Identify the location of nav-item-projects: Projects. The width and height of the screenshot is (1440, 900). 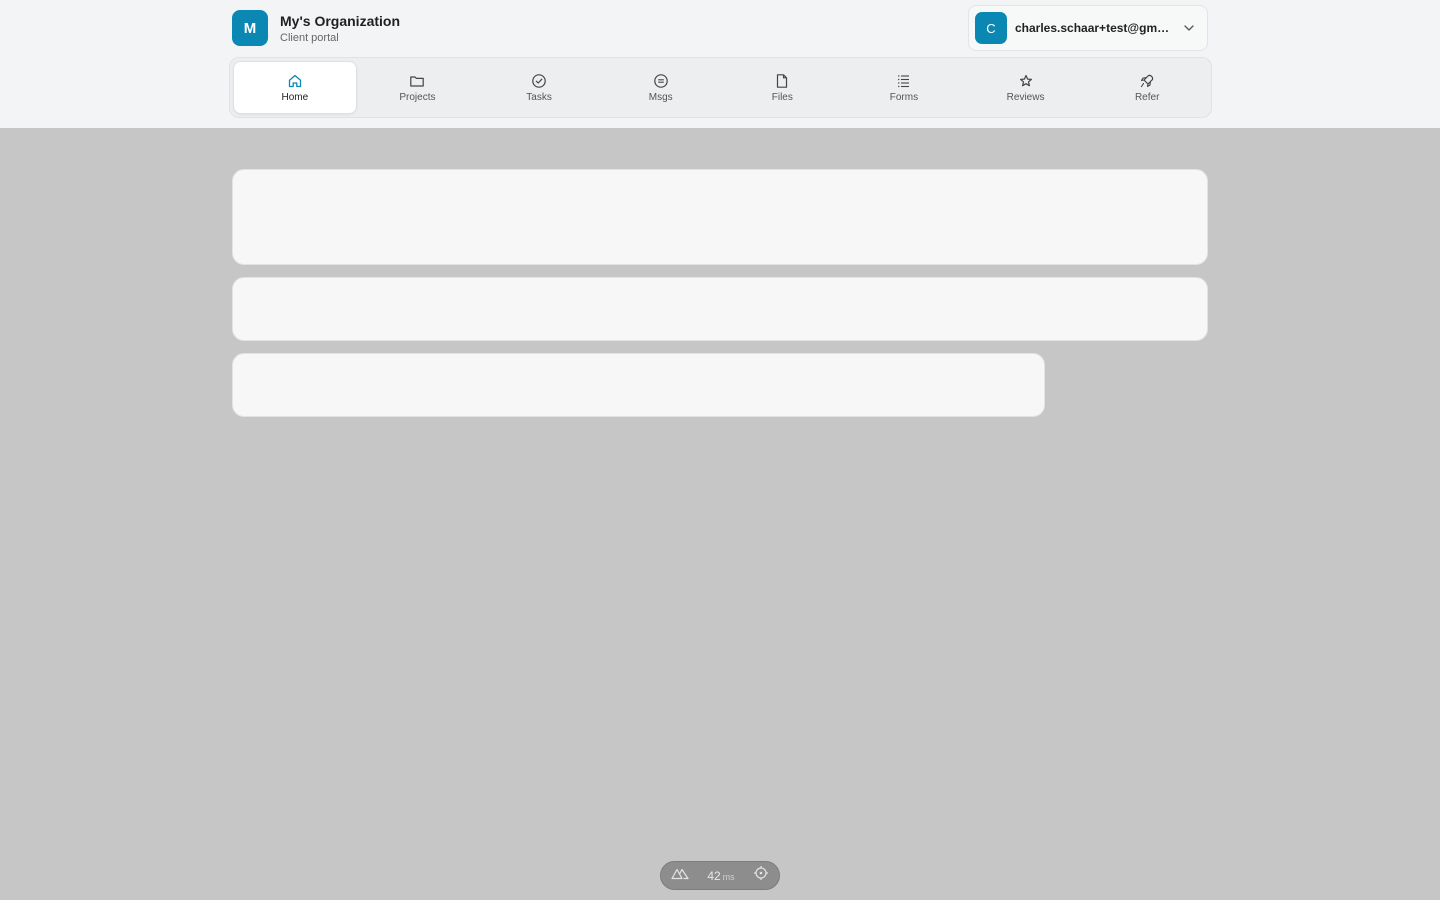
(418, 87).